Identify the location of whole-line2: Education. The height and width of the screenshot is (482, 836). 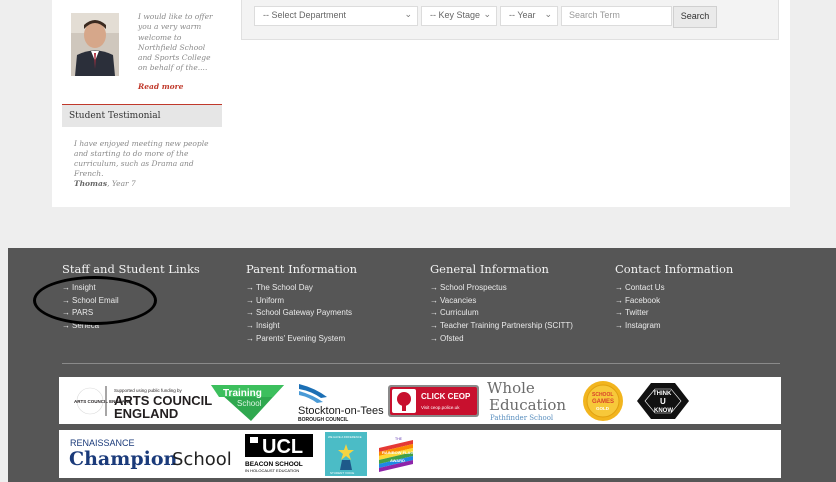
(527, 405).